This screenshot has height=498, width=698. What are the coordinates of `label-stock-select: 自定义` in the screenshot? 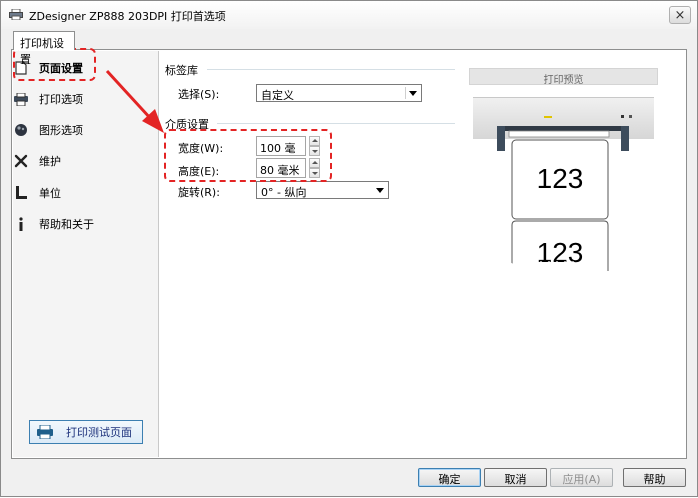 It's located at (339, 93).